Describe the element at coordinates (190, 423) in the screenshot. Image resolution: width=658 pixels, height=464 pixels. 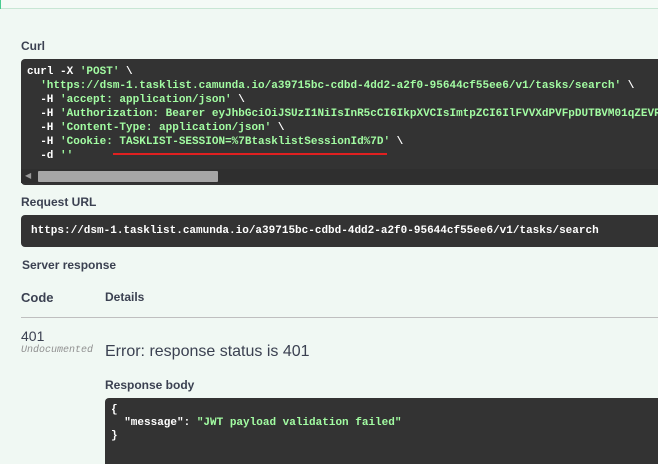
I see `json-punct: :` at that location.